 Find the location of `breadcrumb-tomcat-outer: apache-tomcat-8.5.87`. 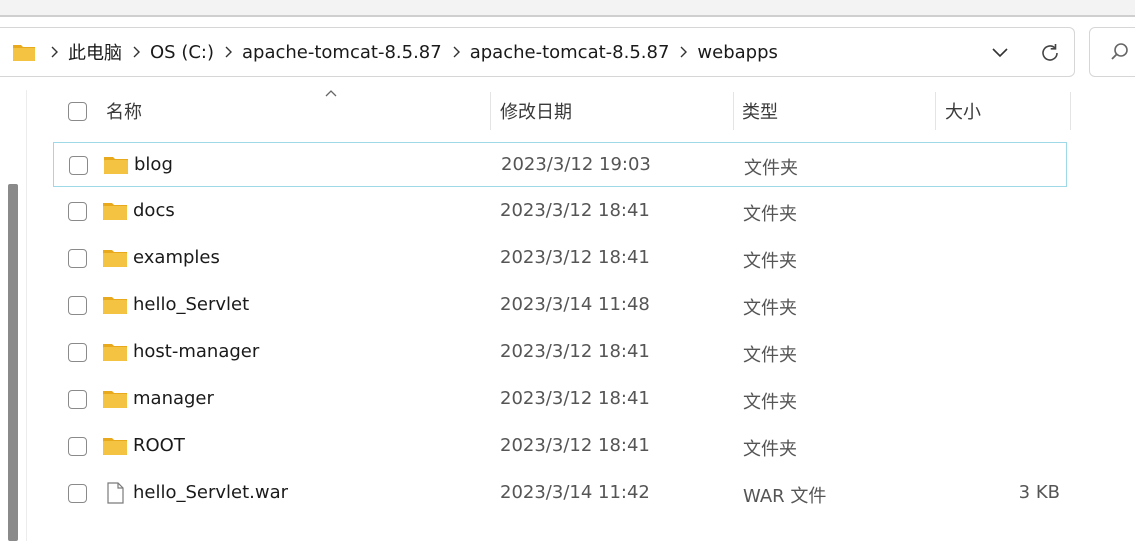

breadcrumb-tomcat-outer: apache-tomcat-8.5.87 is located at coordinates (342, 52).